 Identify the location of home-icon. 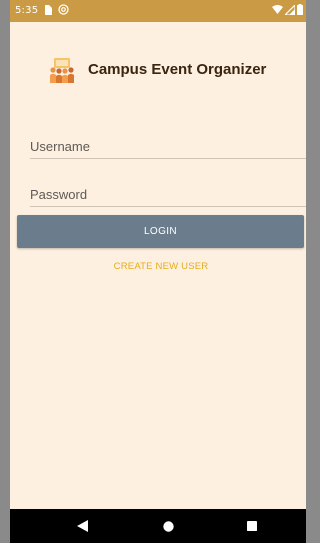
(168, 526).